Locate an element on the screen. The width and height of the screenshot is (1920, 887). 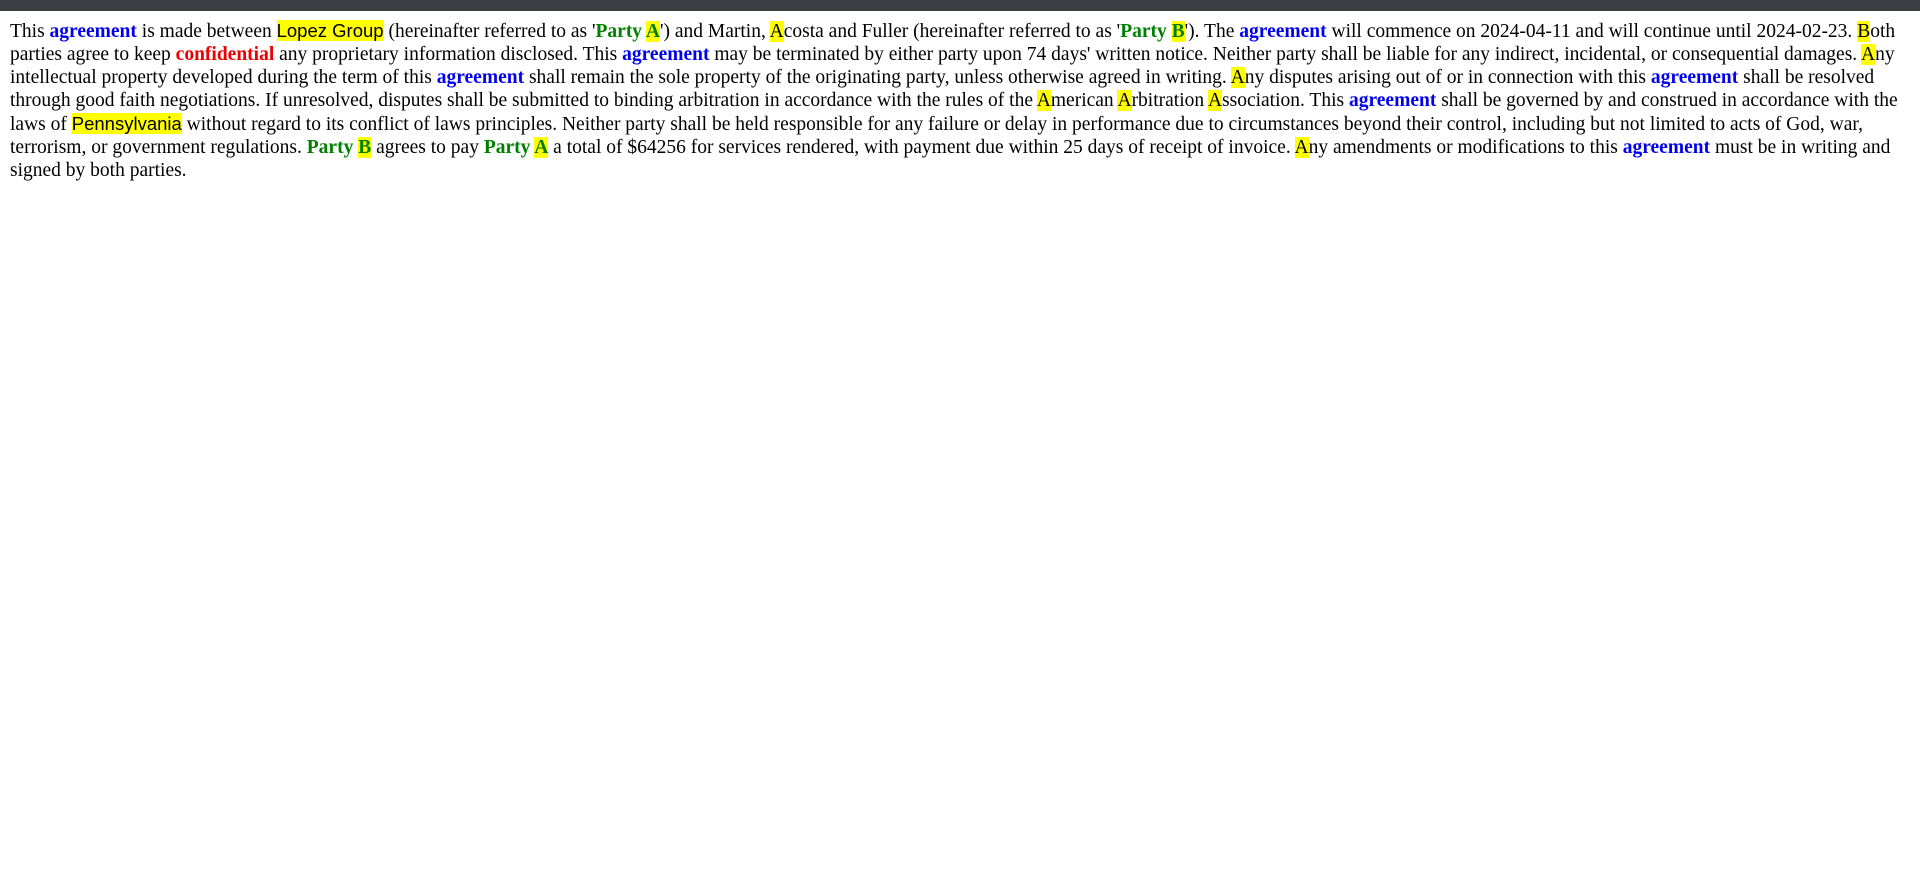
keyword-confidential: confidential is located at coordinates (225, 54).